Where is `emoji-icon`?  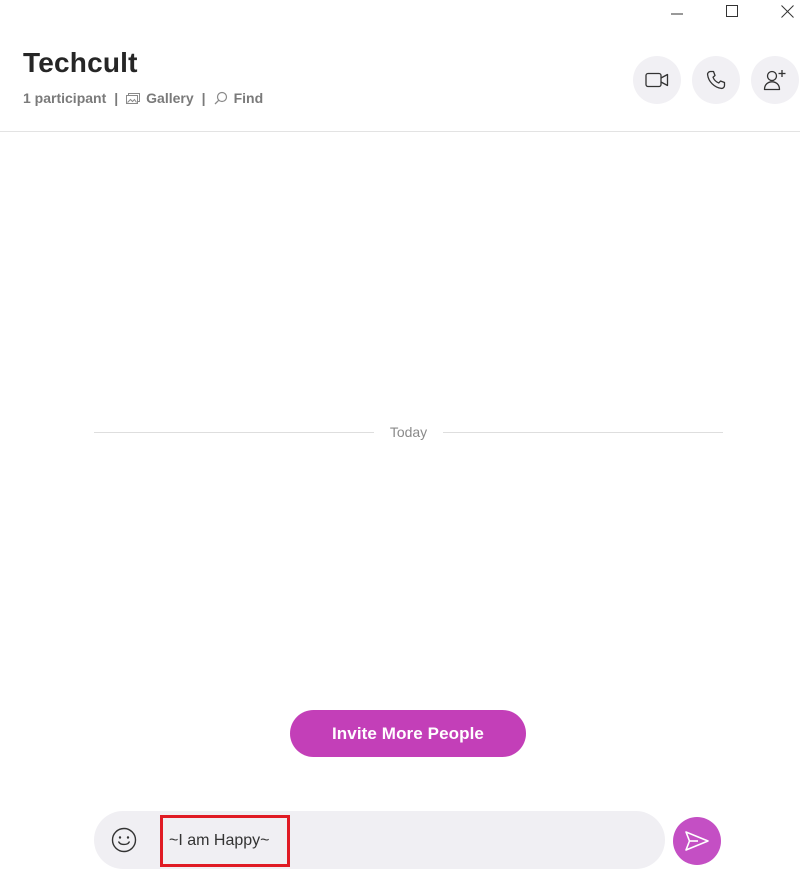
emoji-icon is located at coordinates (124, 840).